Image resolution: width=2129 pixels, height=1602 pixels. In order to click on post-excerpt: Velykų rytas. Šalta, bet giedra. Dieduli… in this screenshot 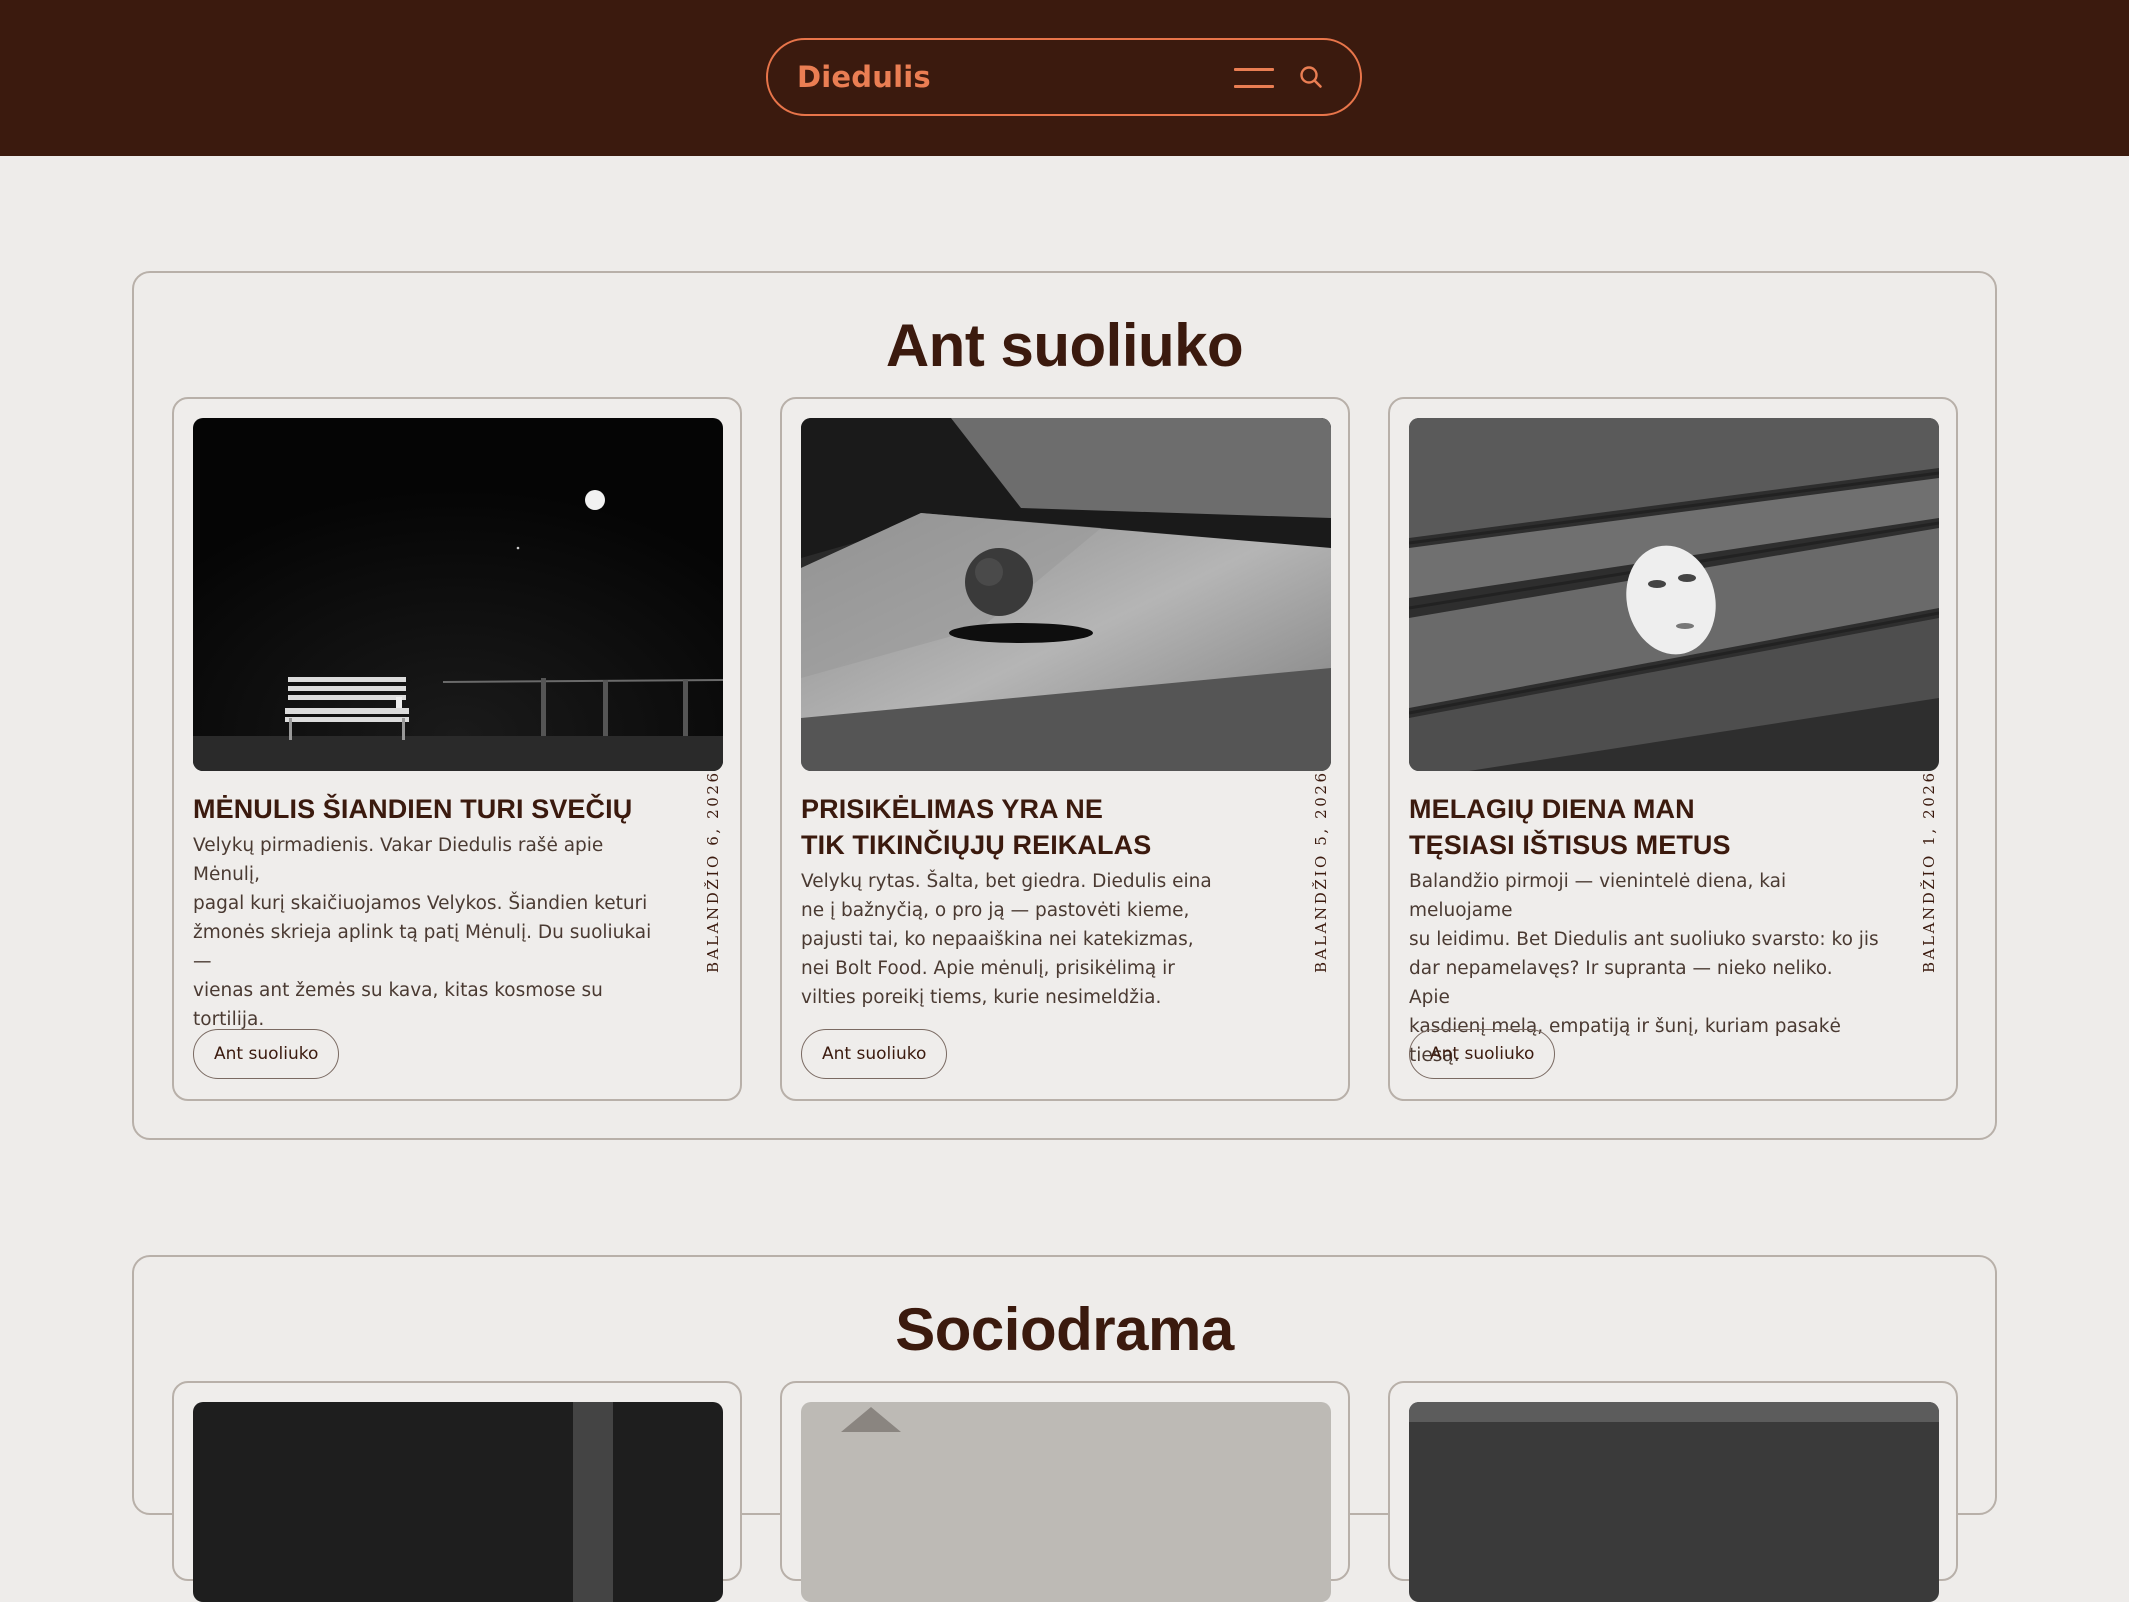, I will do `click(1006, 939)`.